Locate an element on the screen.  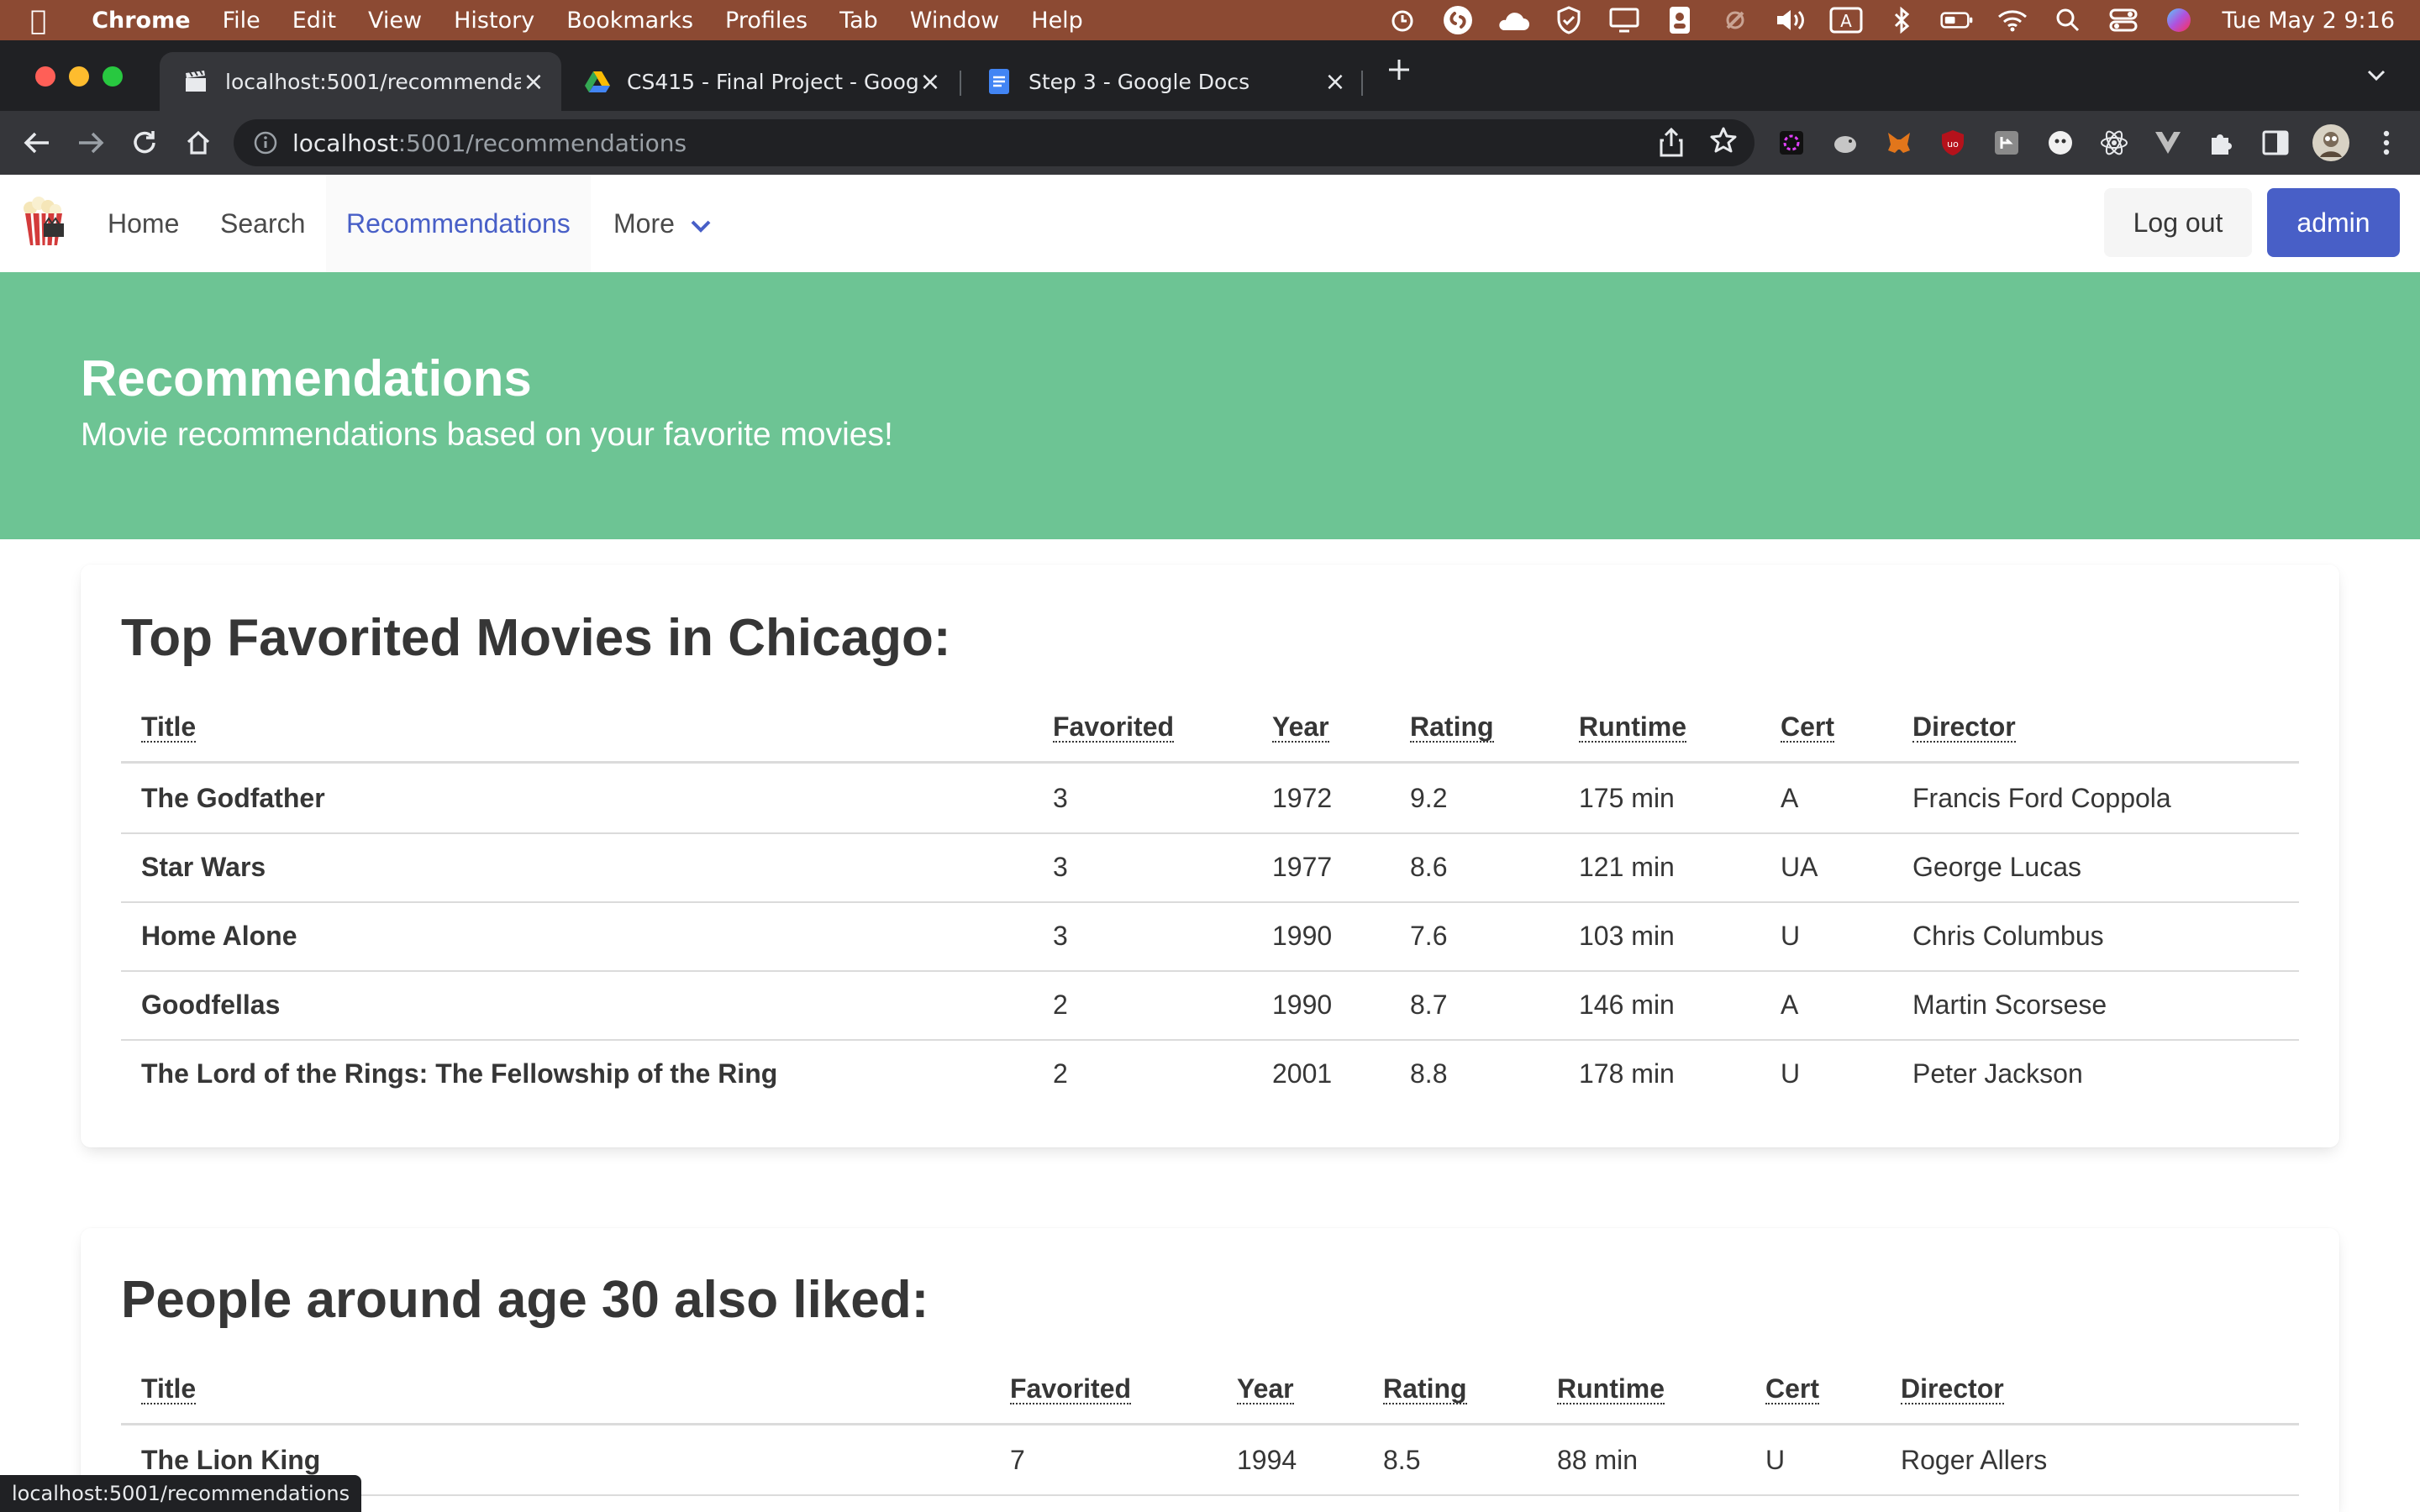
control-center-icon is located at coordinates (2123, 20).